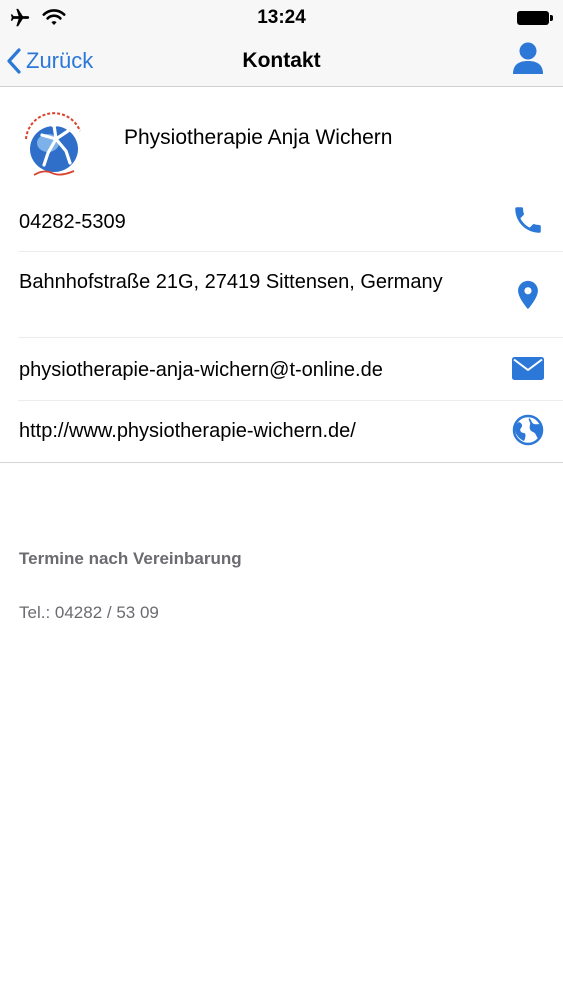 Image resolution: width=563 pixels, height=1000 pixels. I want to click on status-bar: 13:24, so click(281, 18).